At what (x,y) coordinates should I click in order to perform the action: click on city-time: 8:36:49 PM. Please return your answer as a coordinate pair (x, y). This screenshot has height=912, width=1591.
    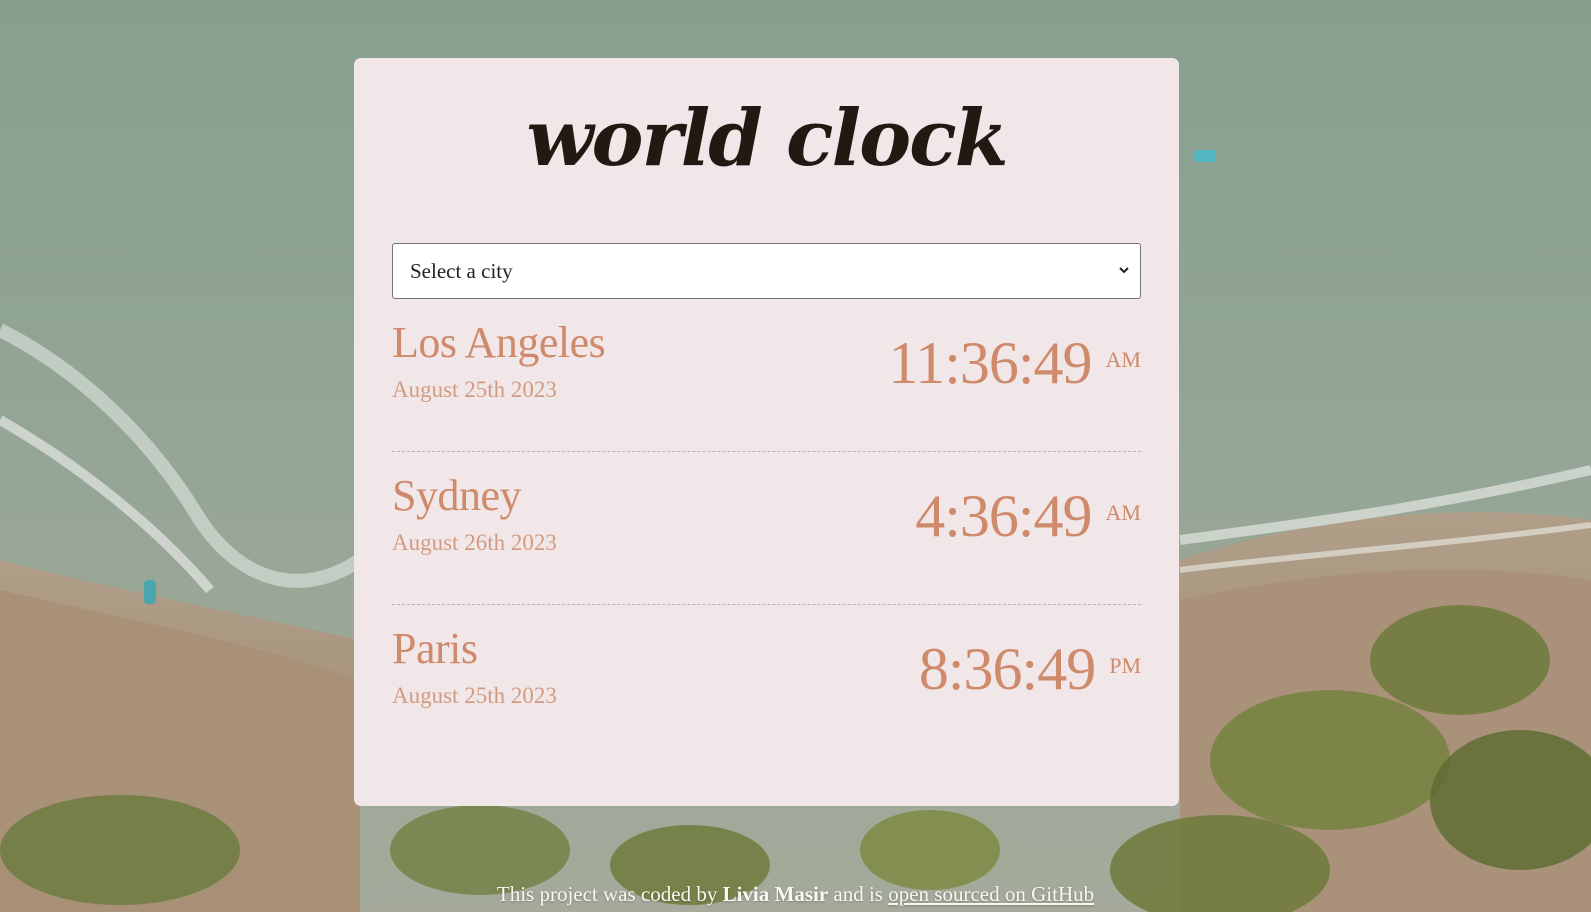
    Looking at the image, I should click on (1030, 669).